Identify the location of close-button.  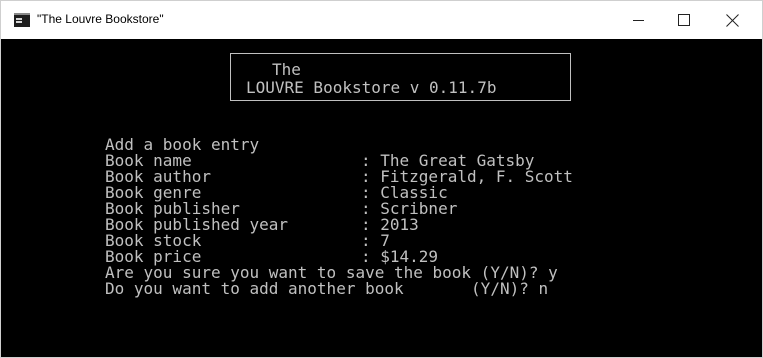
(732, 20).